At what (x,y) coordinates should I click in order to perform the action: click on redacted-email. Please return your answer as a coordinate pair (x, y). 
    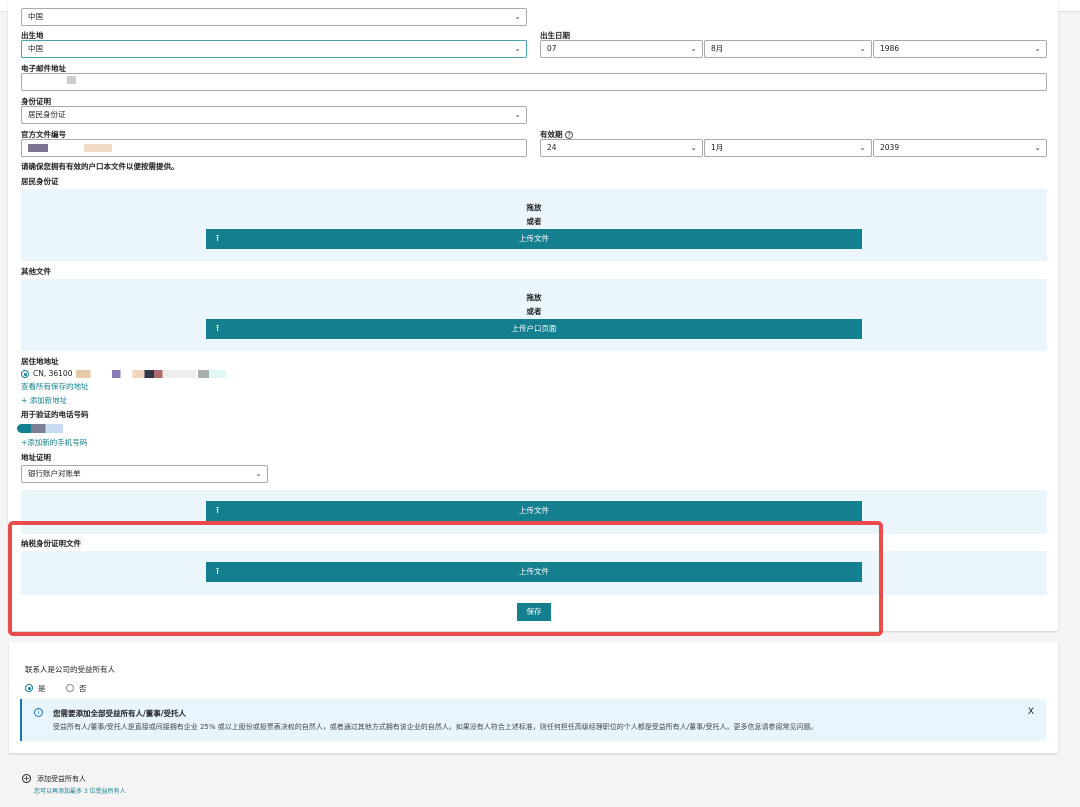
    Looking at the image, I should click on (71, 80).